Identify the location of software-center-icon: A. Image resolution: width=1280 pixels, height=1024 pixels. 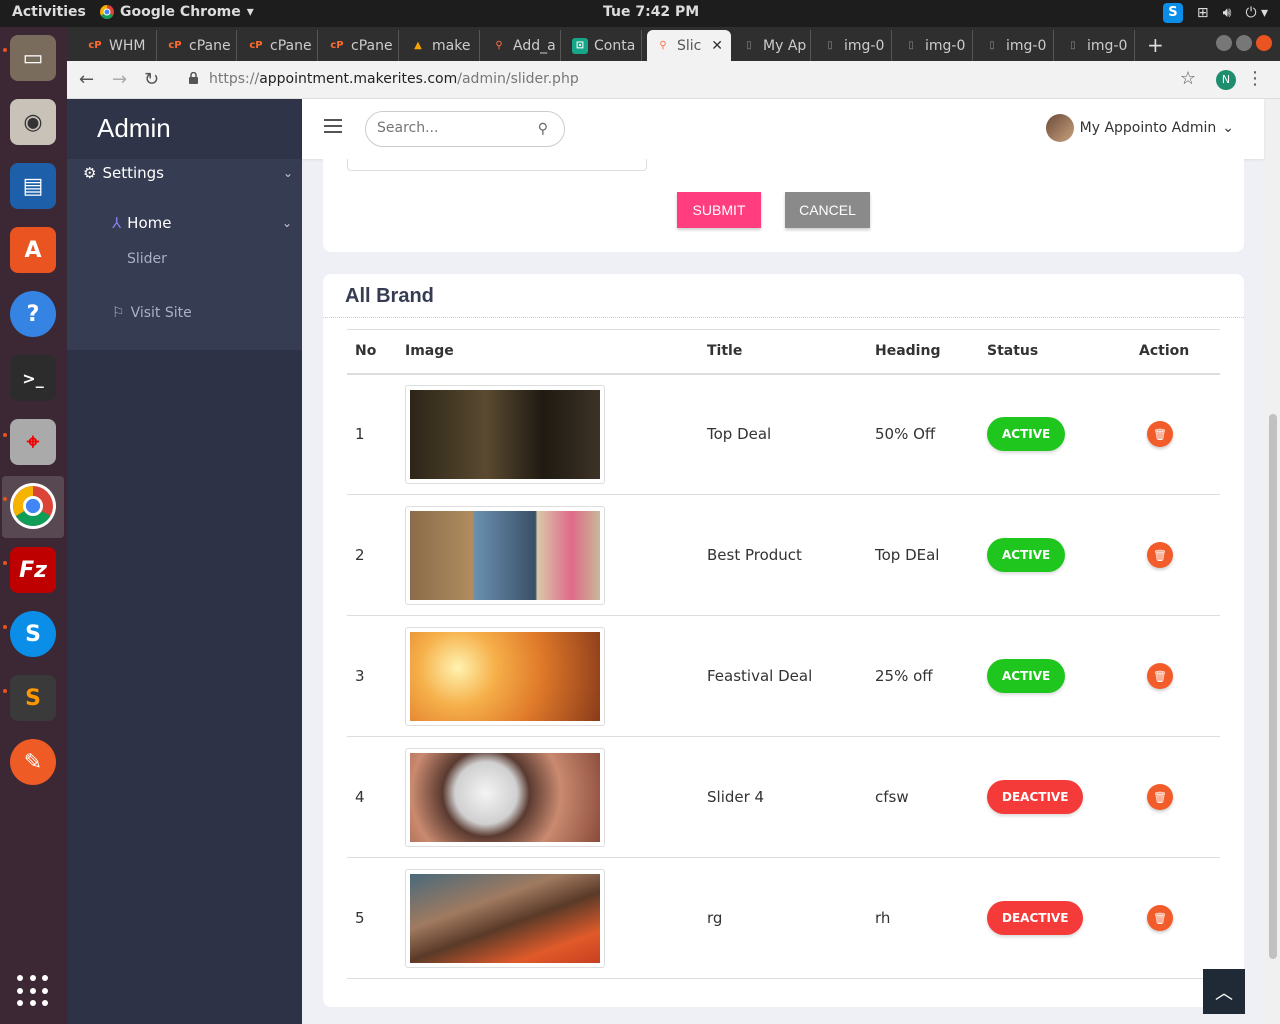
(33, 250).